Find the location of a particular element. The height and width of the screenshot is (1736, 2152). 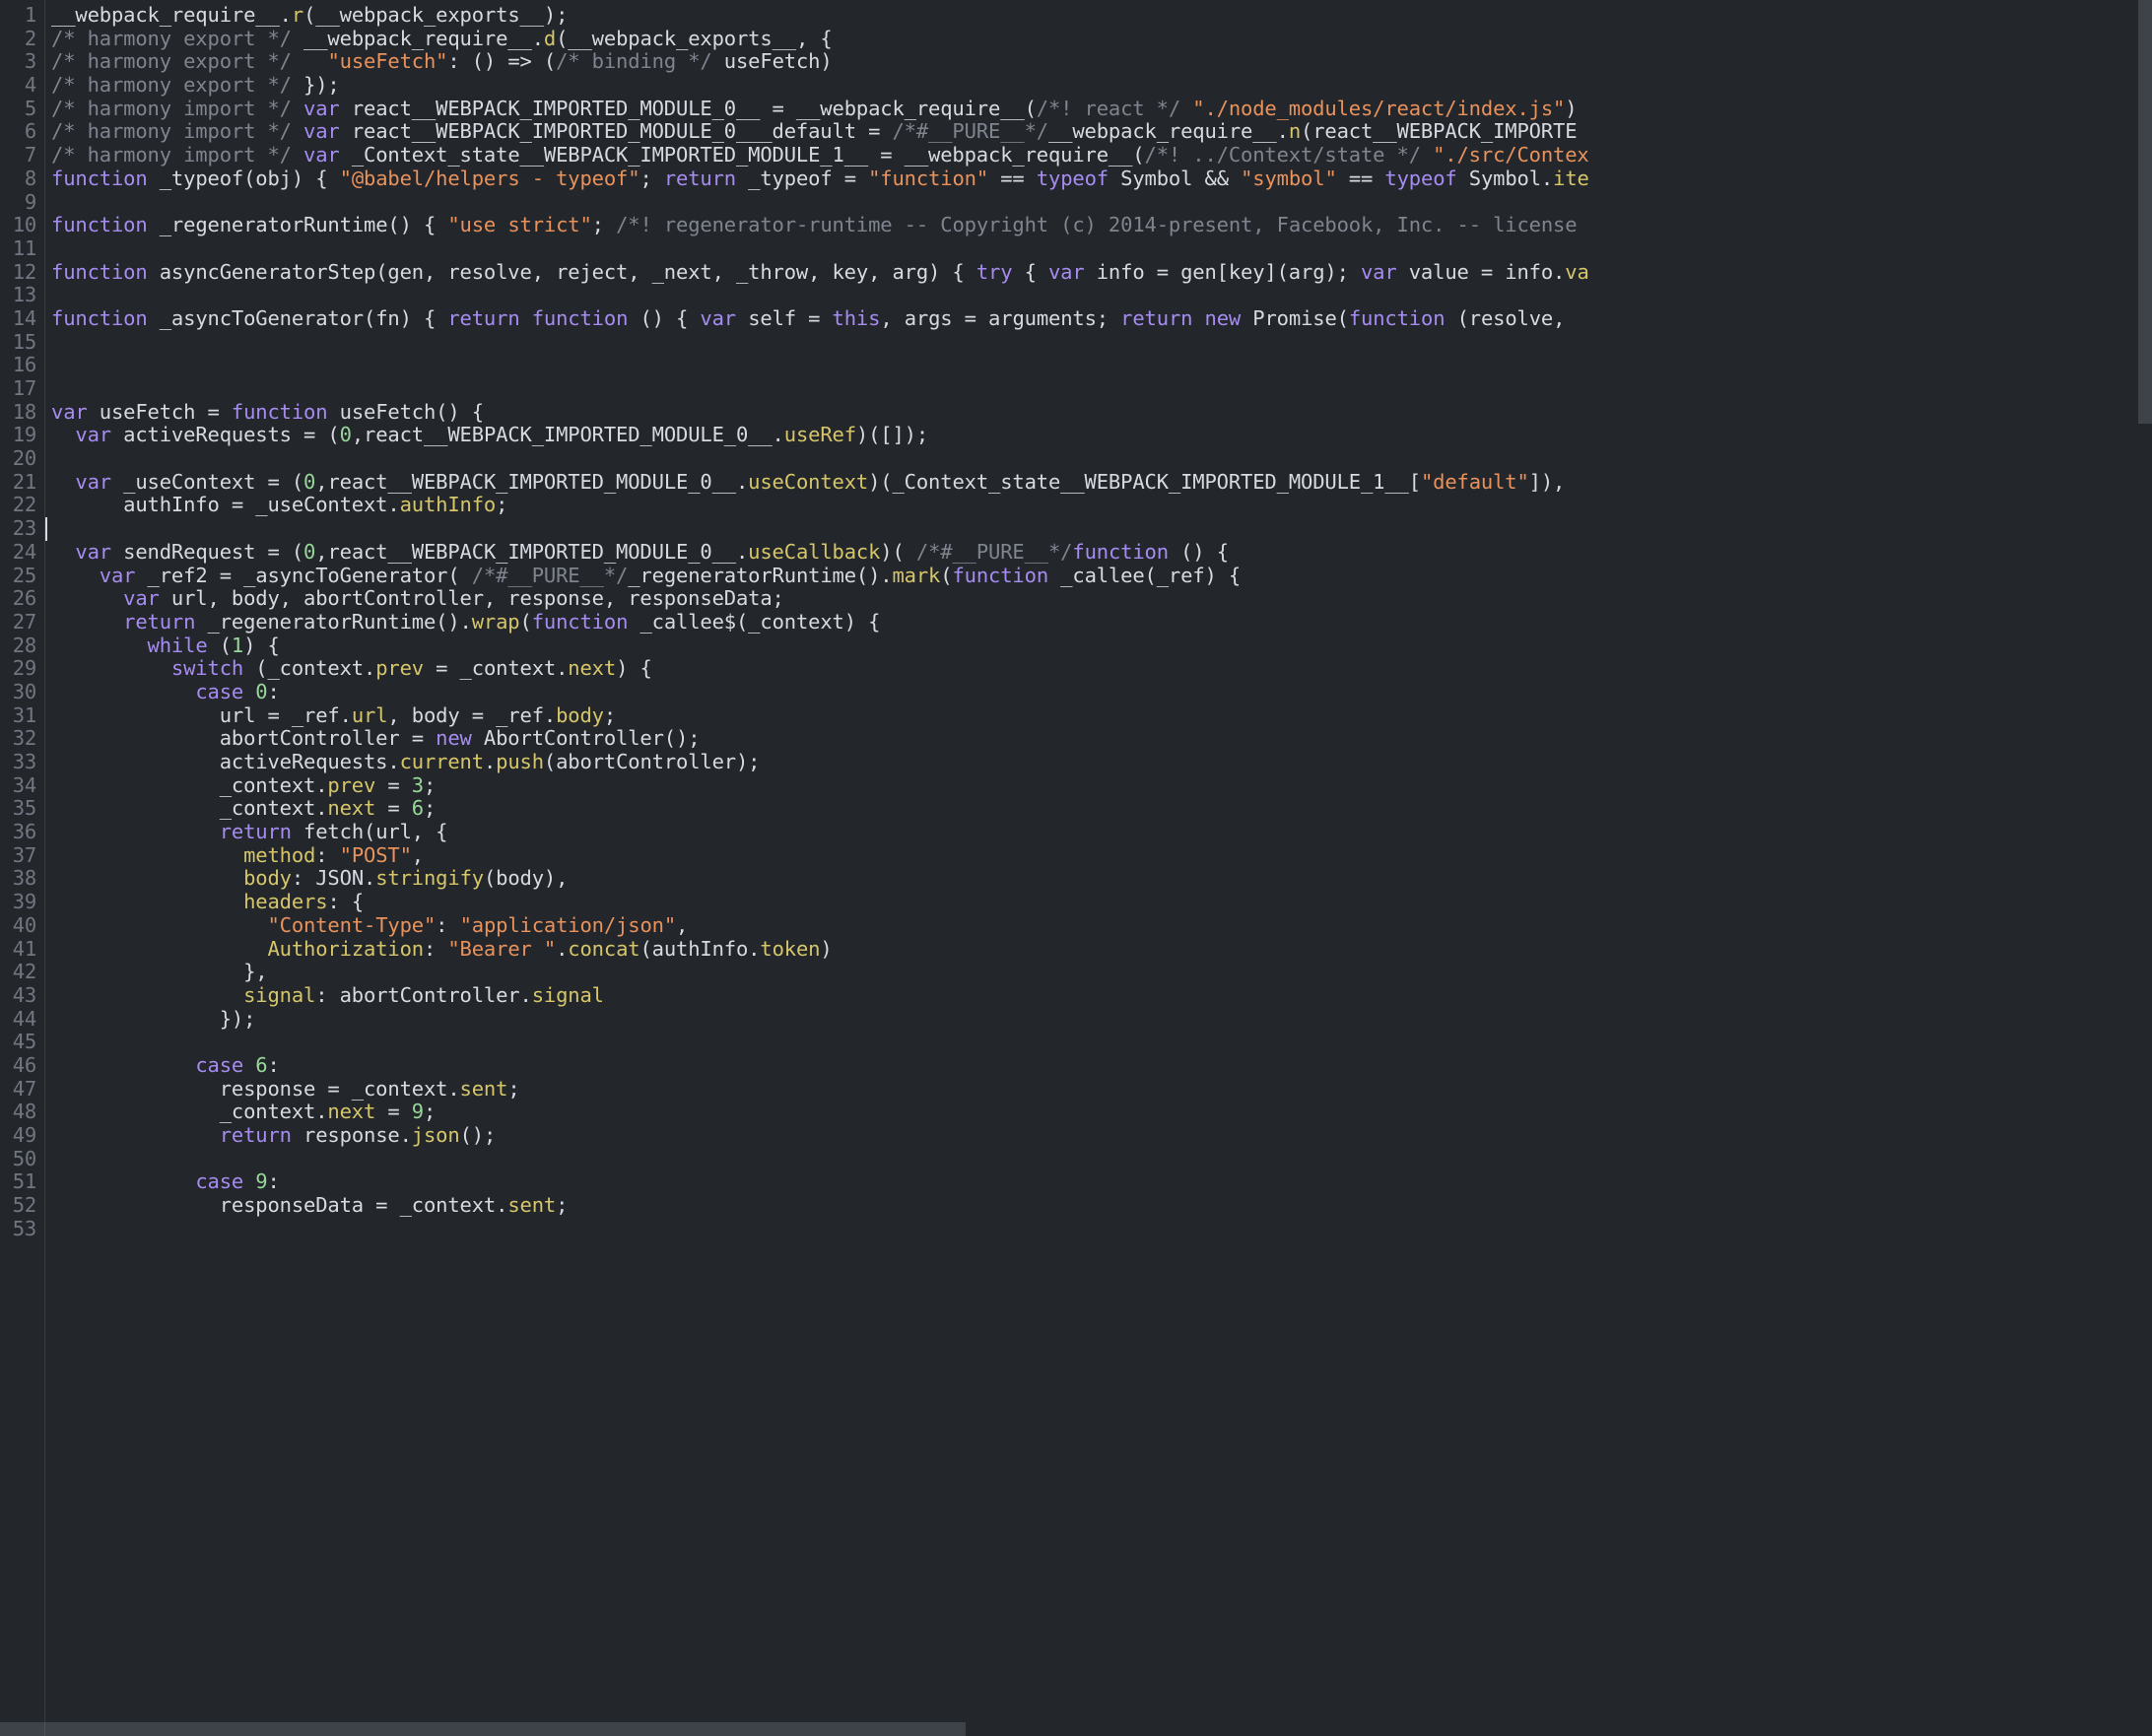

line-number: 36 is located at coordinates (23, 832).